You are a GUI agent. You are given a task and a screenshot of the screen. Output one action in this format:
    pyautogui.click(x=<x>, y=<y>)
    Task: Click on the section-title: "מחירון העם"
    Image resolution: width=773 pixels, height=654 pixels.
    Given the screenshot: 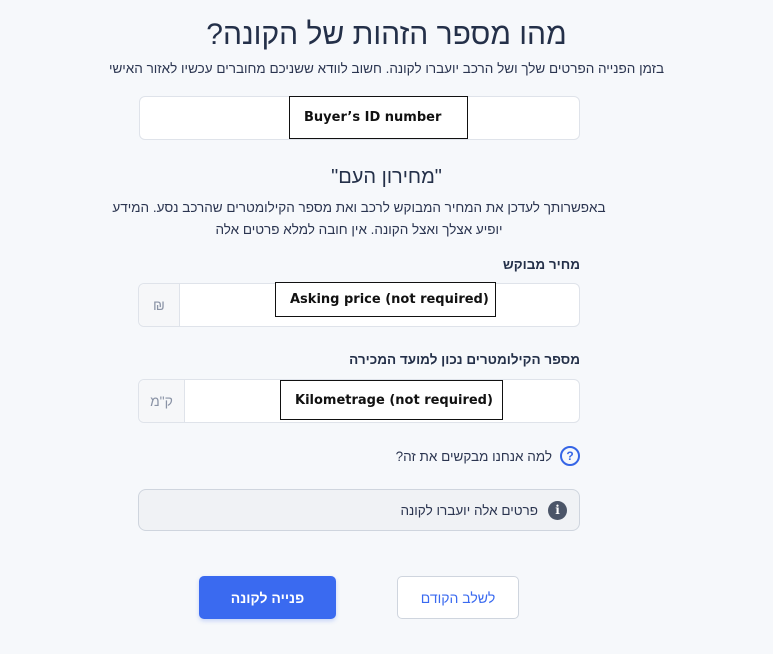 What is the action you would take?
    pyautogui.click(x=386, y=177)
    